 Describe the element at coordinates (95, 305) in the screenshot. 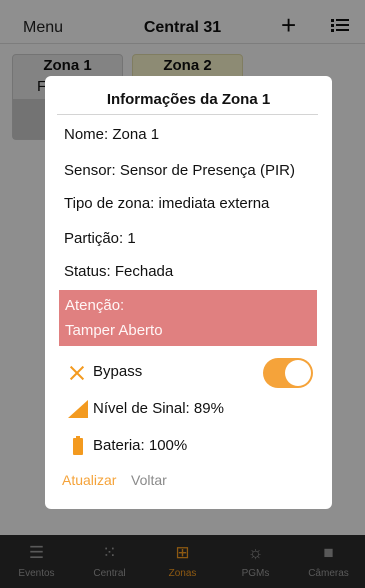

I see `alert-title: Atenção:` at that location.